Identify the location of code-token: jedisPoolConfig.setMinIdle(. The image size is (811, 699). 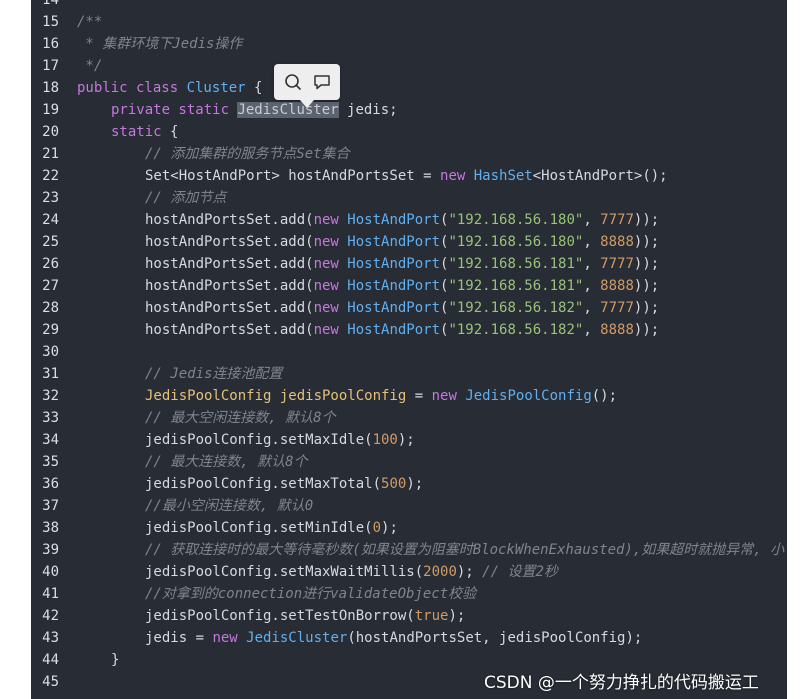
(259, 528).